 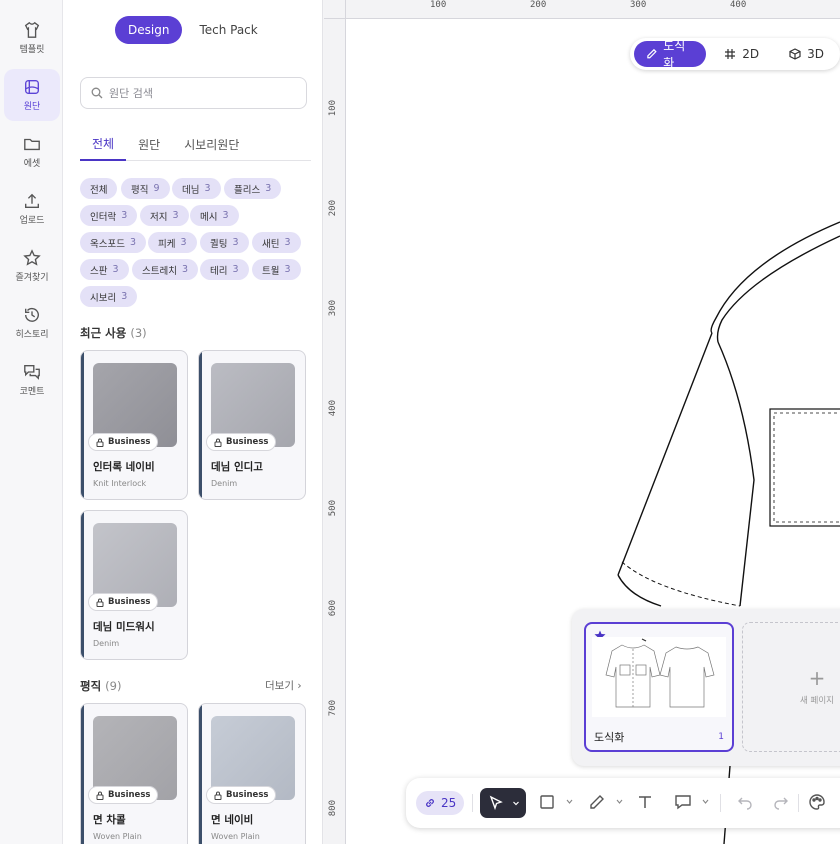 I want to click on mode-switch: Design Tech Pack, so click(x=193, y=30).